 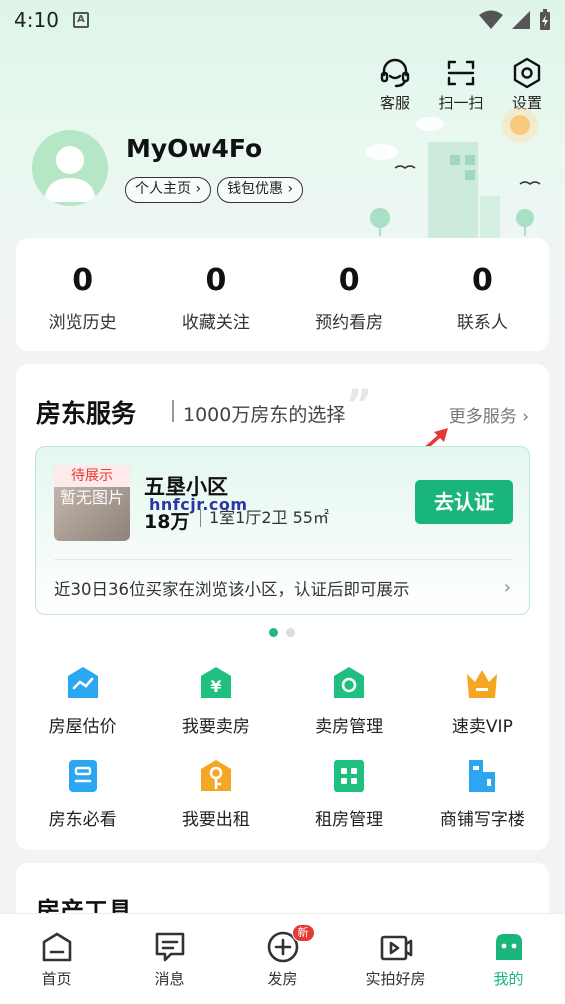 What do you see at coordinates (264, 518) in the screenshot?
I see `listing-spec: 1室1厅2卫 55㎡` at bounding box center [264, 518].